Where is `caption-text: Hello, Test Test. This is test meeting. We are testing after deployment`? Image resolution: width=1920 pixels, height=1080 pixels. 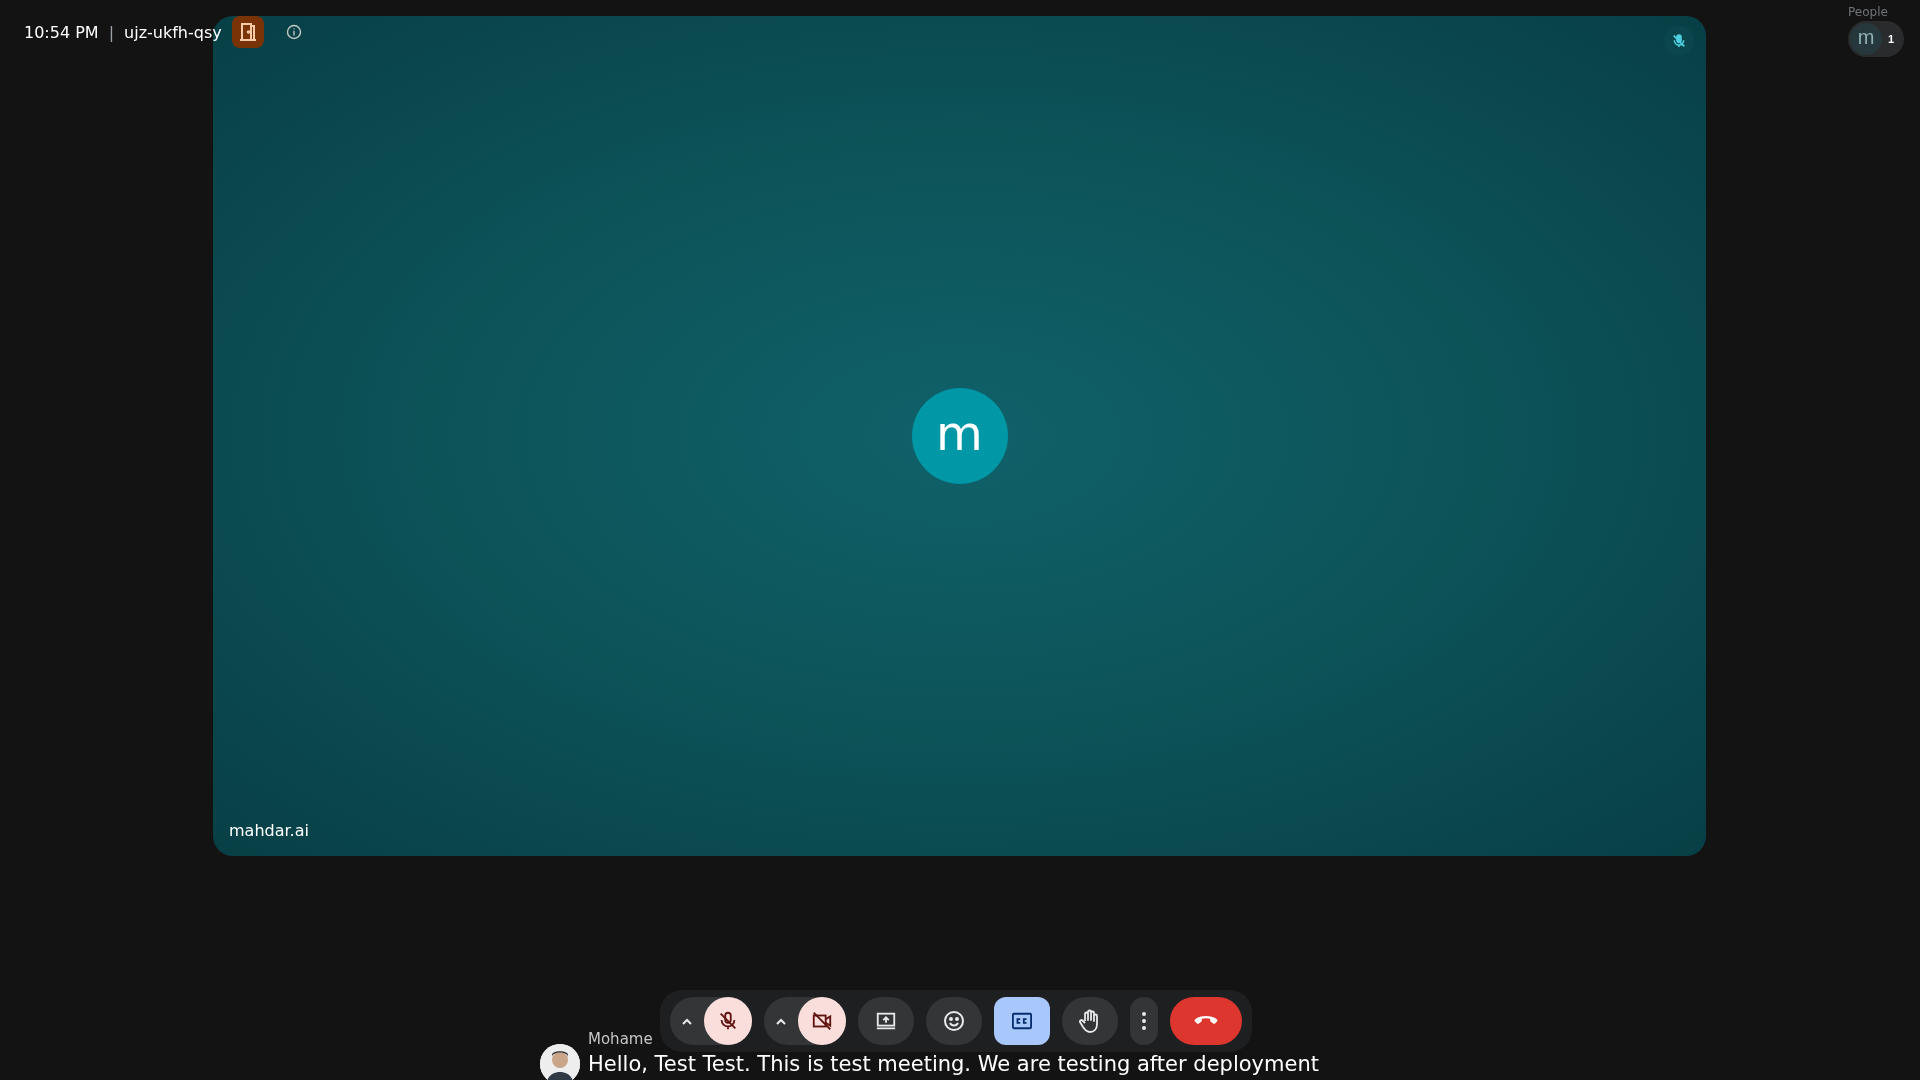
caption-text: Hello, Test Test. This is test meeting. We are testing after deployment is located at coordinates (953, 1064).